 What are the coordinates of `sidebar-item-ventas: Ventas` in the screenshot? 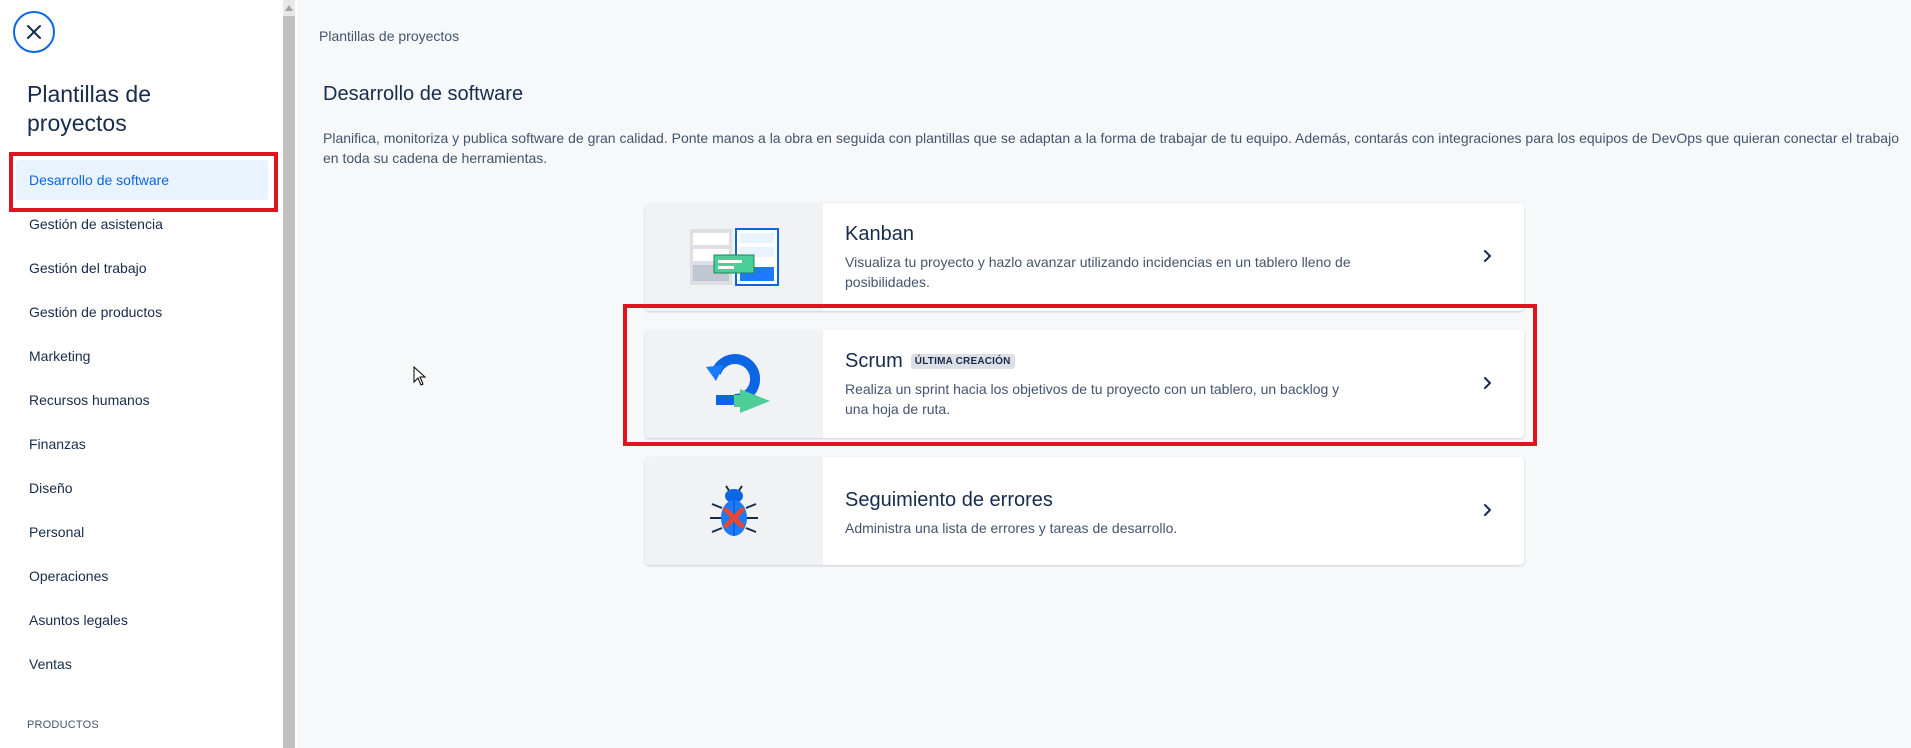 It's located at (140, 664).